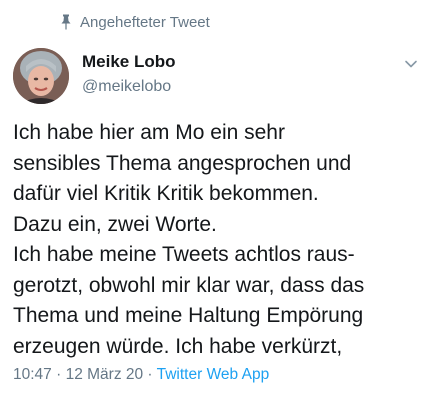 The width and height of the screenshot is (432, 400). What do you see at coordinates (188, 315) in the screenshot?
I see `tweet-line: Thema und meine Haltung Empörung` at bounding box center [188, 315].